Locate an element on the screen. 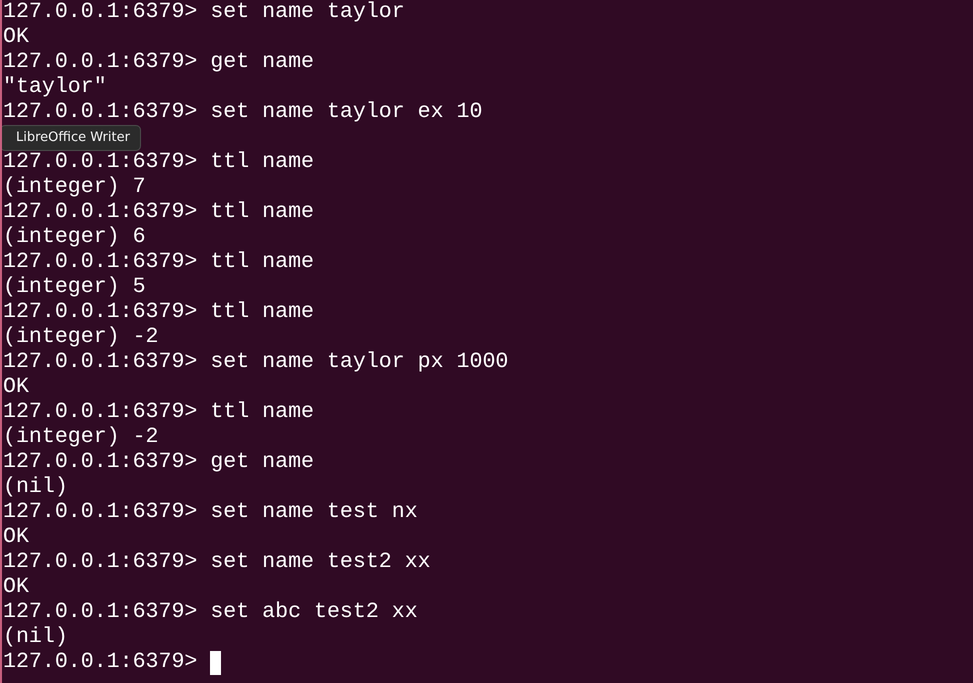  output-line: (integer) 6 is located at coordinates (74, 237).